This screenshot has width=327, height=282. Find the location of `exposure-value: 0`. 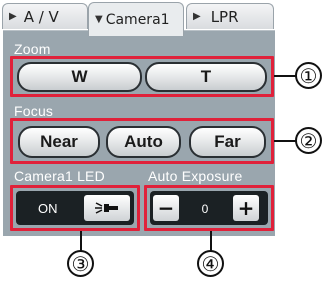

exposure-value: 0 is located at coordinates (205, 209).